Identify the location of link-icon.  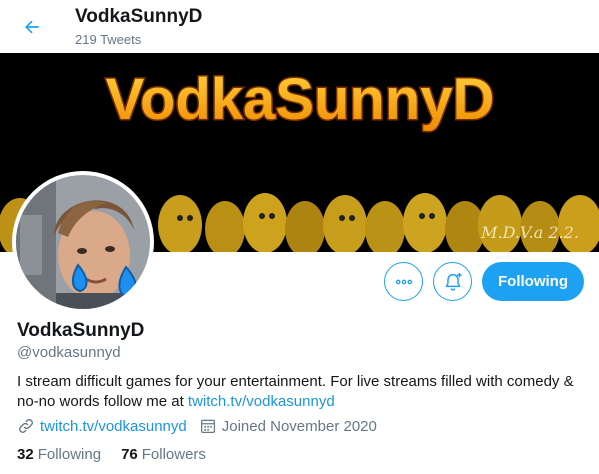
(26, 426).